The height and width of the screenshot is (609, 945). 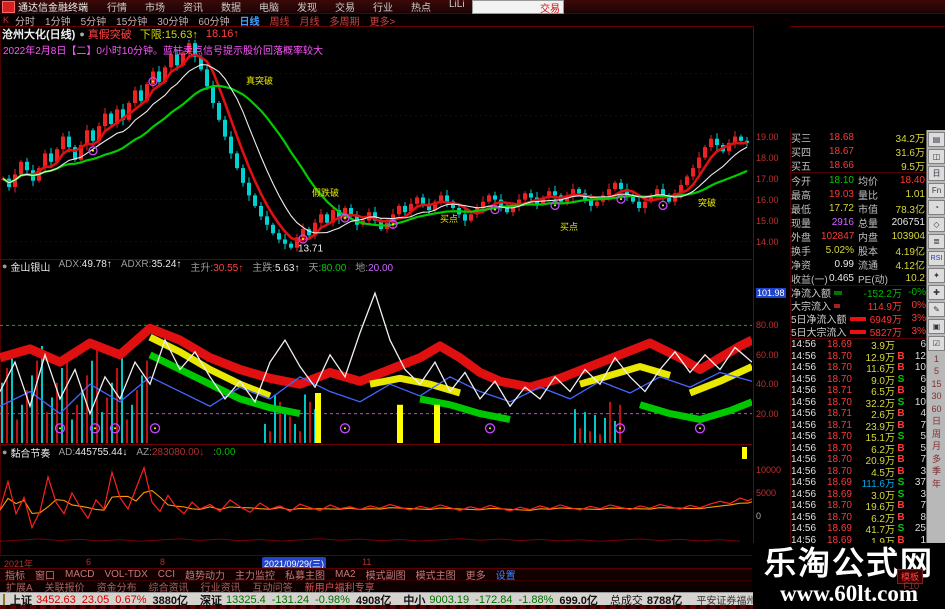 What do you see at coordinates (332, 599) in the screenshot?
I see `index-value: -0.98%` at bounding box center [332, 599].